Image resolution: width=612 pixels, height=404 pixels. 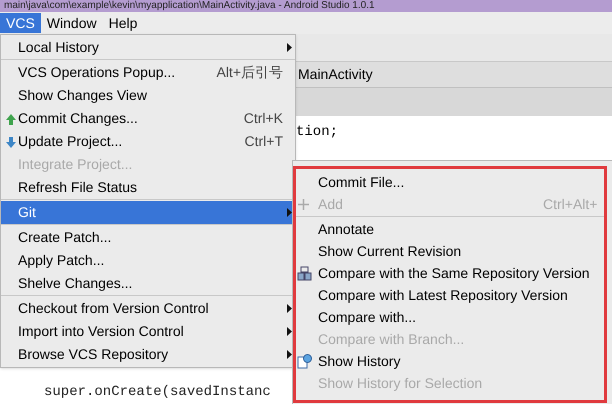 What do you see at coordinates (148, 72) in the screenshot?
I see `menu-item: VCS Operations Popup... Alt+后引号` at bounding box center [148, 72].